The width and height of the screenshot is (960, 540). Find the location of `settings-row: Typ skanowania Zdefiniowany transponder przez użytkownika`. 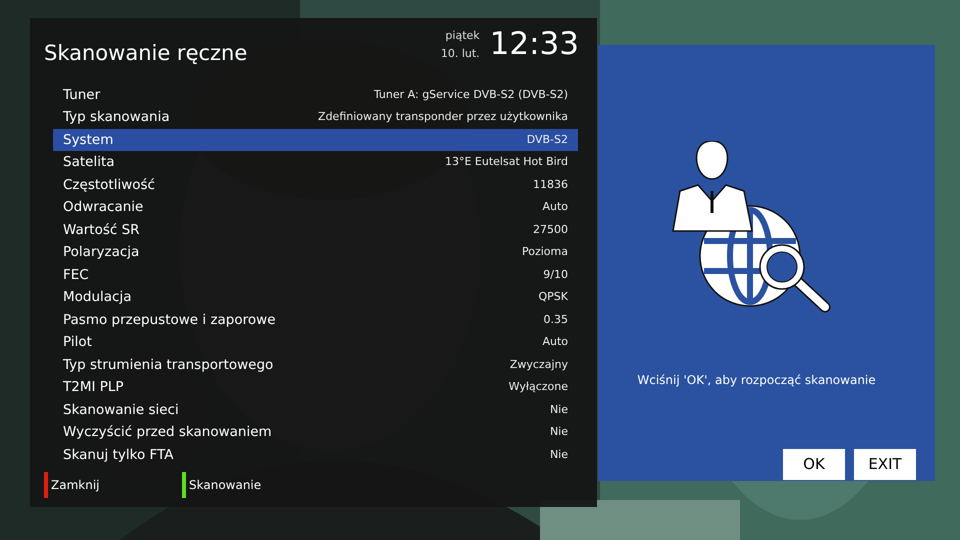

settings-row: Typ skanowania Zdefiniowany transponder przez użytkownika is located at coordinates (315, 117).